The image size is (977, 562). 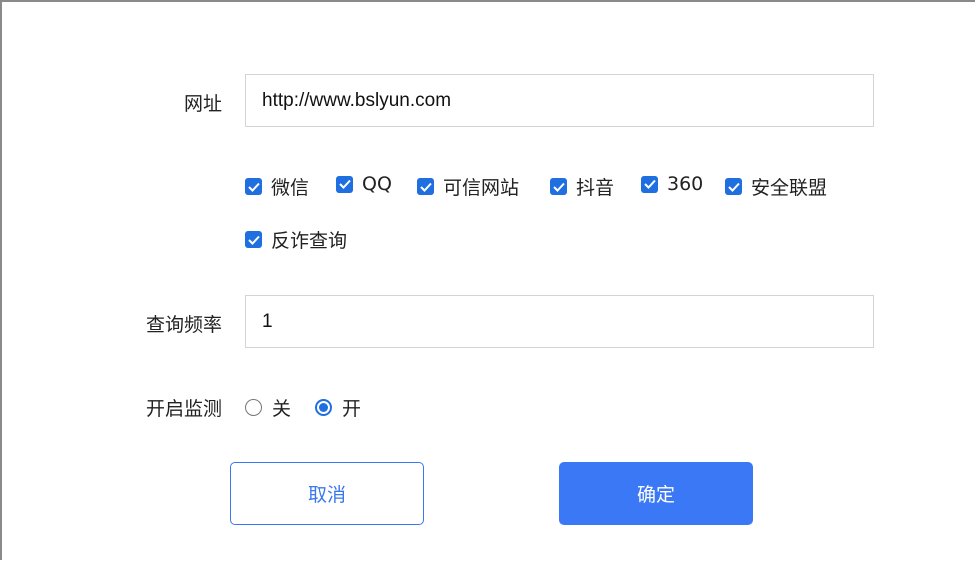 I want to click on radio-selected-icon, so click(x=323, y=407).